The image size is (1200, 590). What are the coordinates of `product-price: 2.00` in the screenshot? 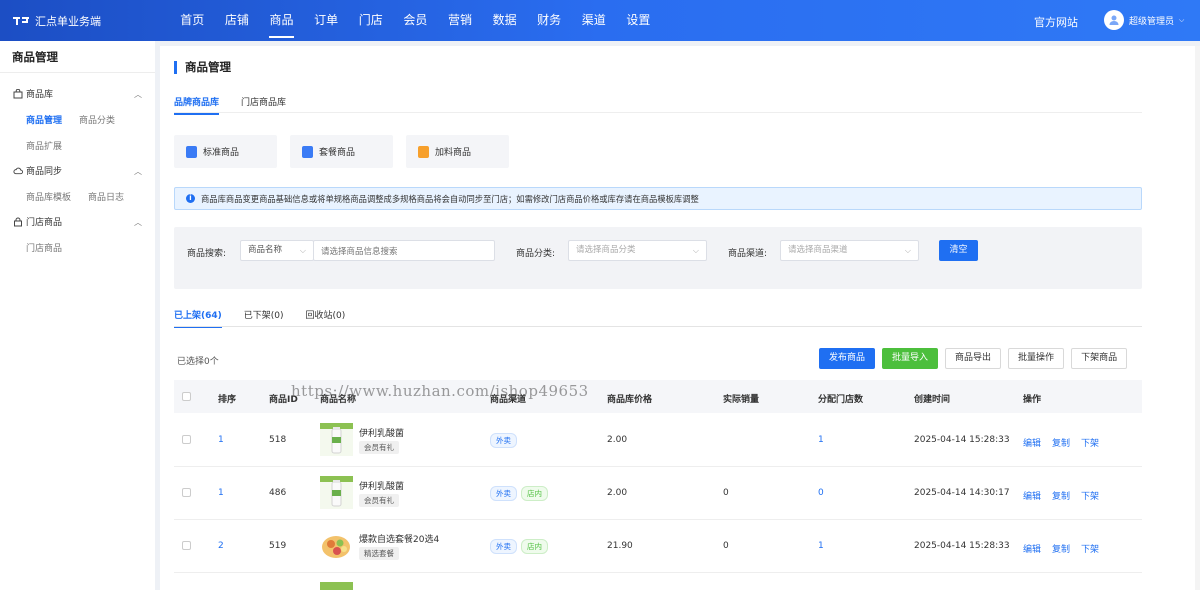 It's located at (617, 493).